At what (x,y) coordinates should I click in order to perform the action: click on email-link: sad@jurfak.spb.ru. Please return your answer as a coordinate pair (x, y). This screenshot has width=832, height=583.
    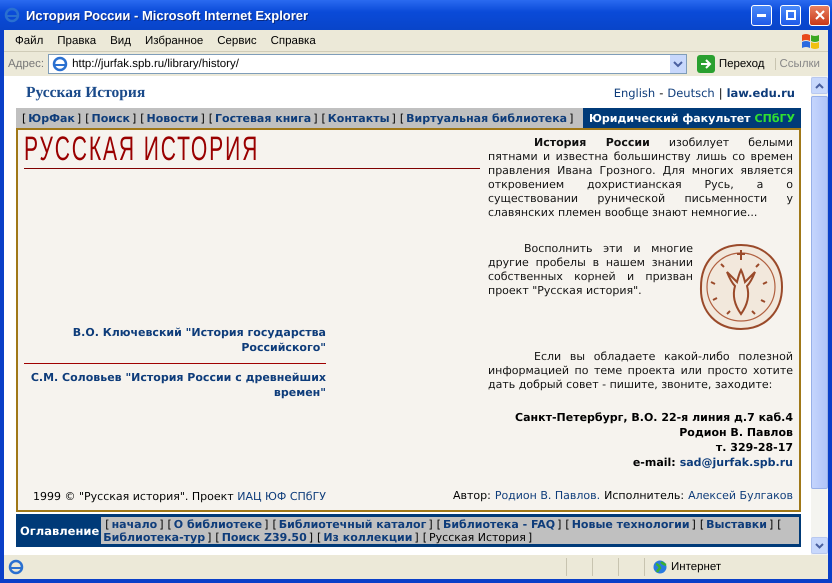
    Looking at the image, I should click on (736, 462).